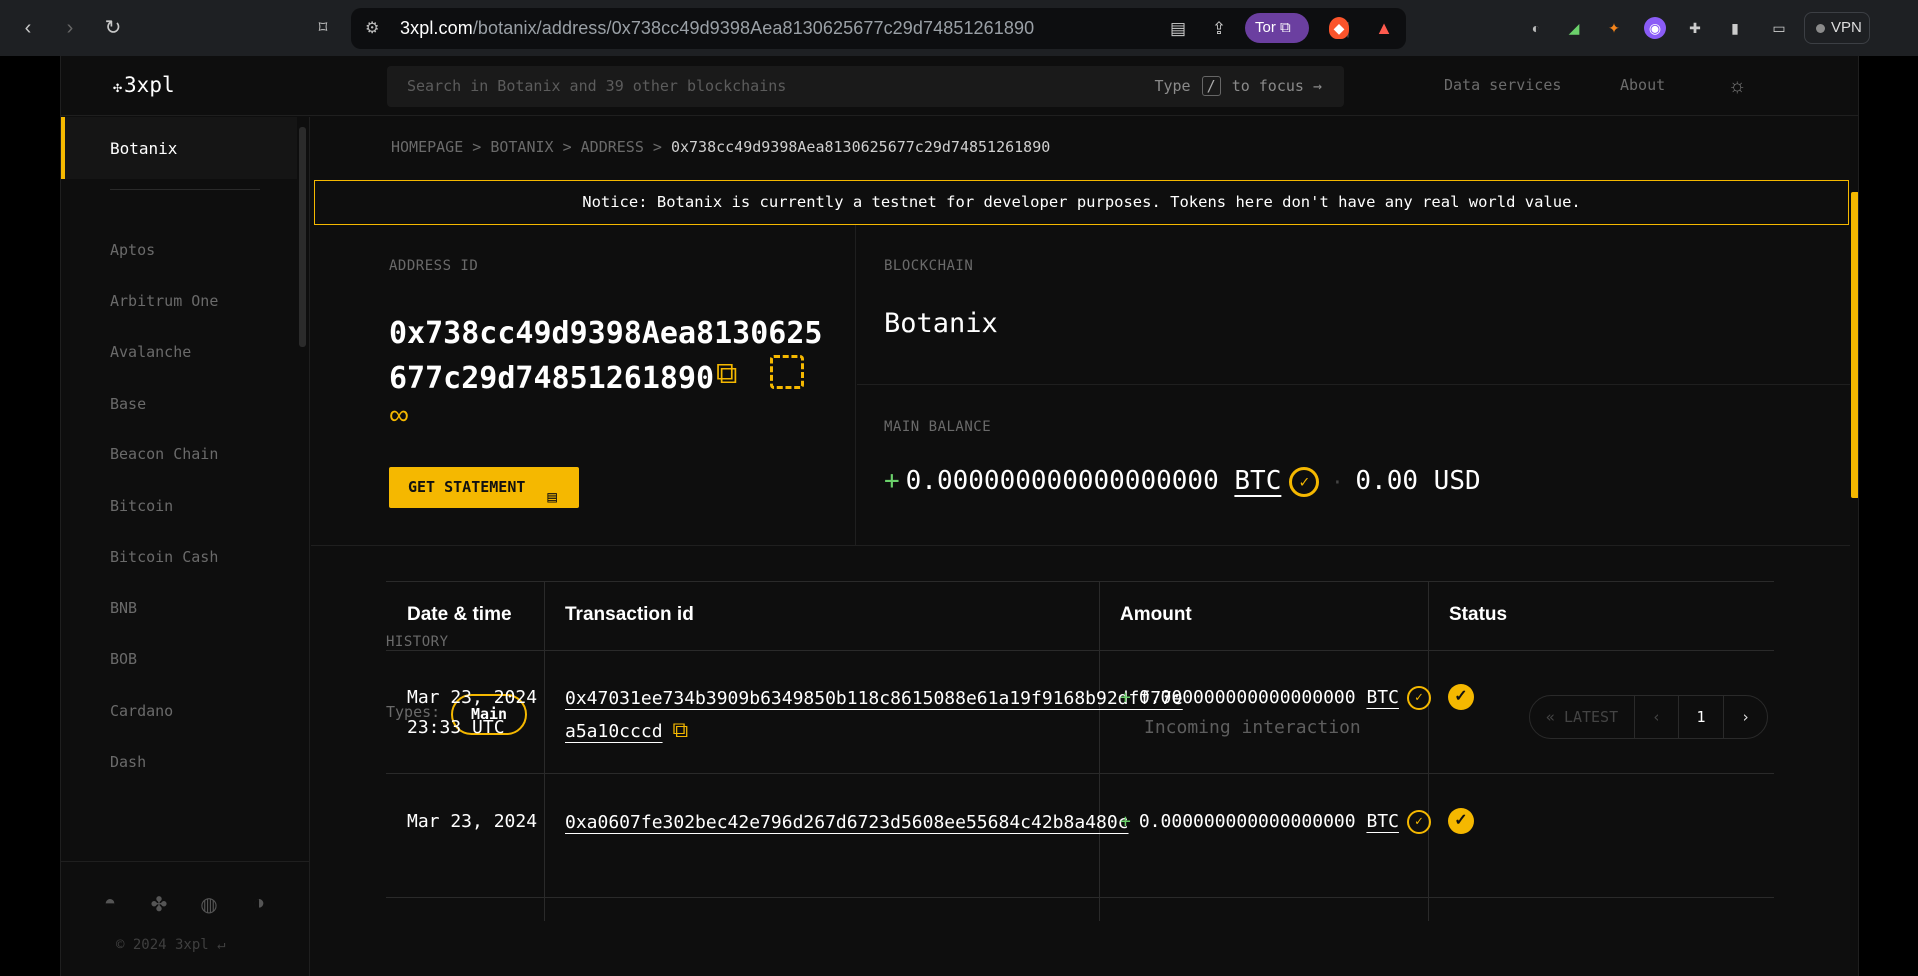  What do you see at coordinates (150, 352) in the screenshot?
I see `sidebar-item-avalanche: Avalanche` at bounding box center [150, 352].